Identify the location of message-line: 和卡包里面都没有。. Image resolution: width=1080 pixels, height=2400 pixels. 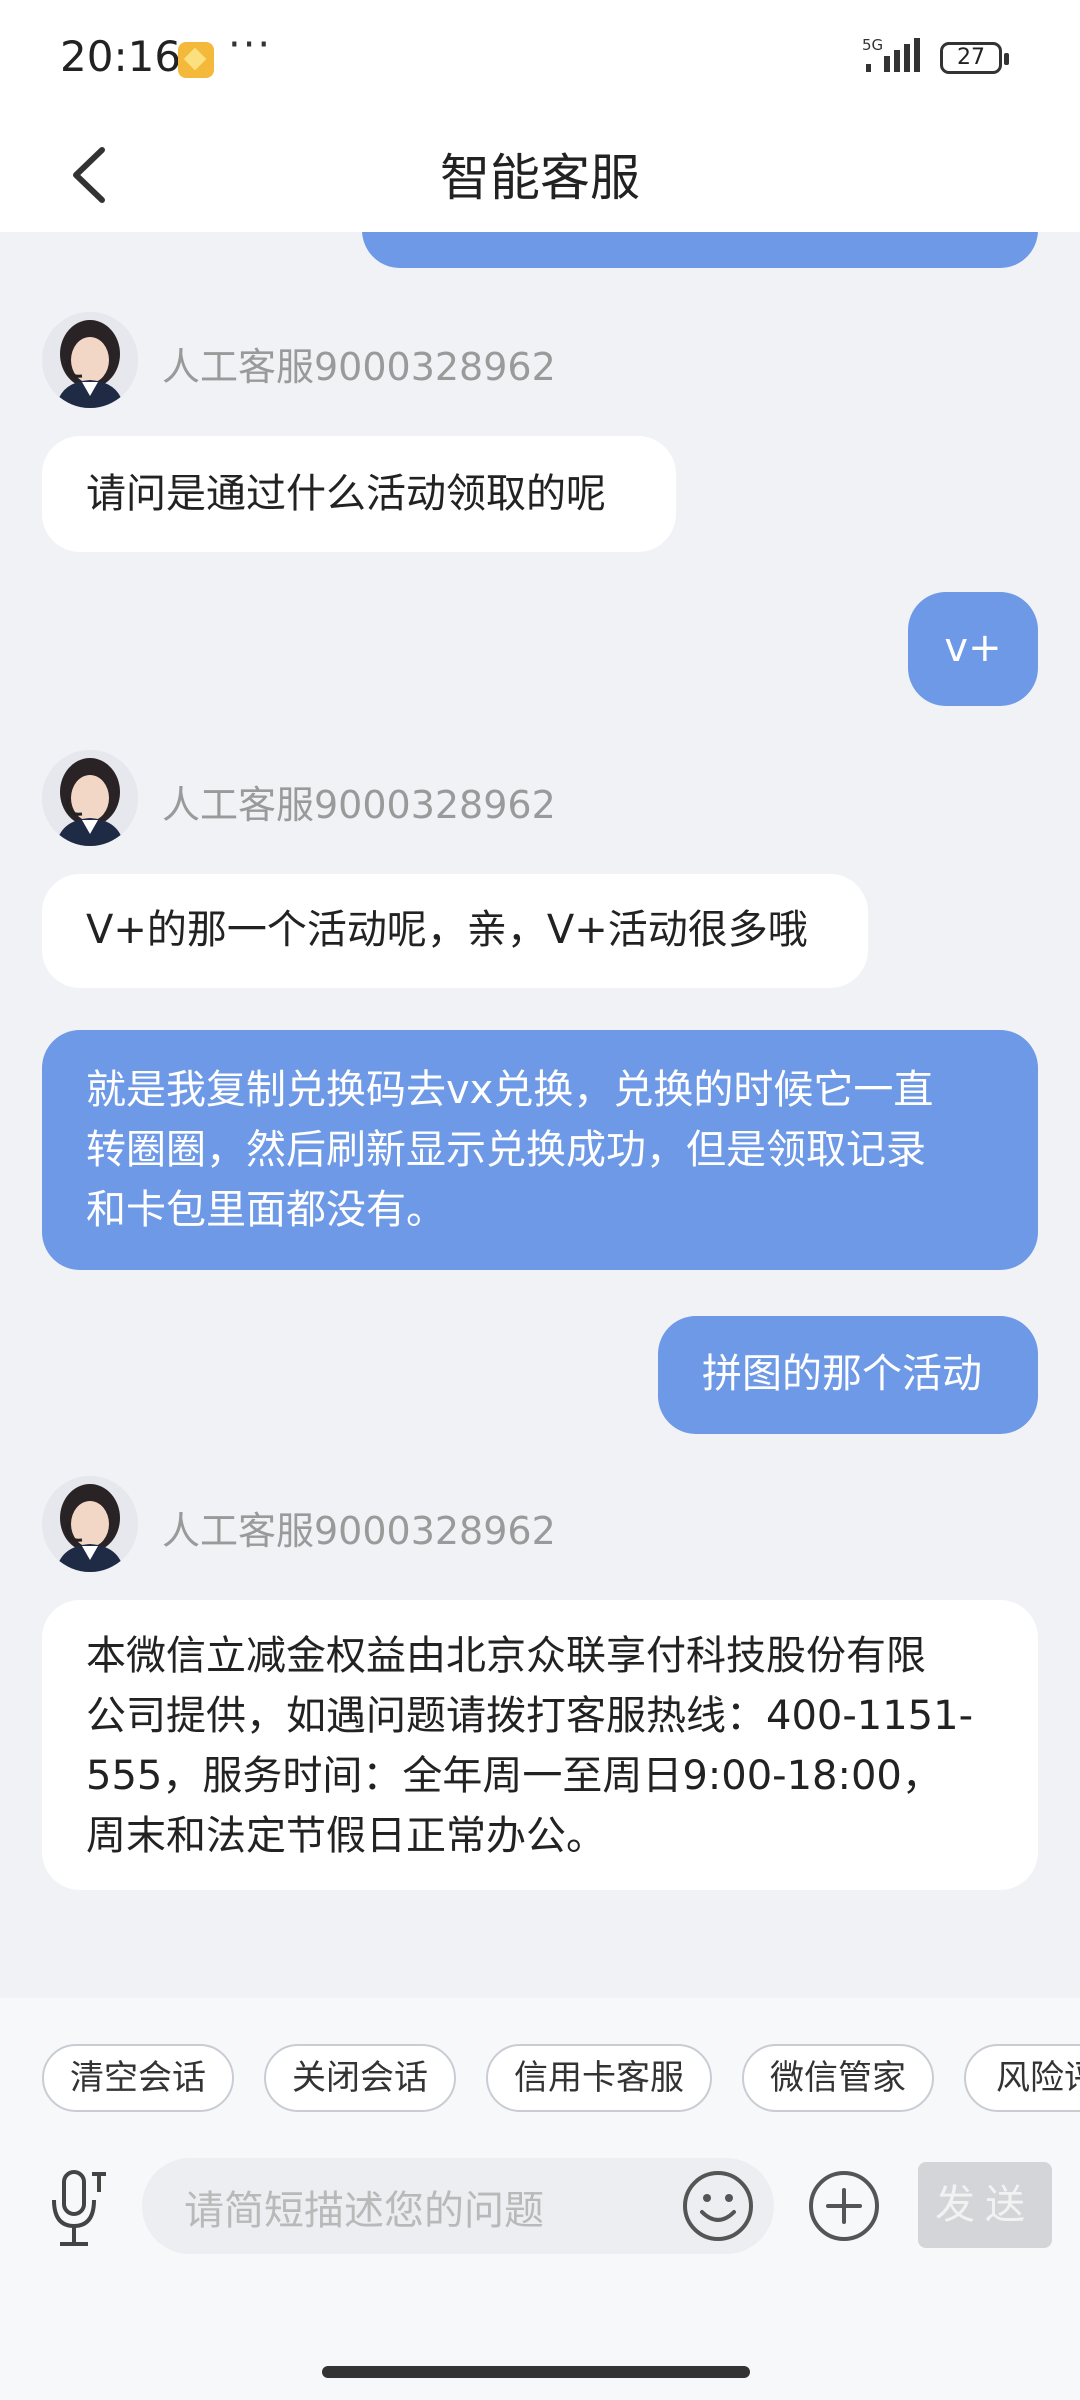
(266, 1210).